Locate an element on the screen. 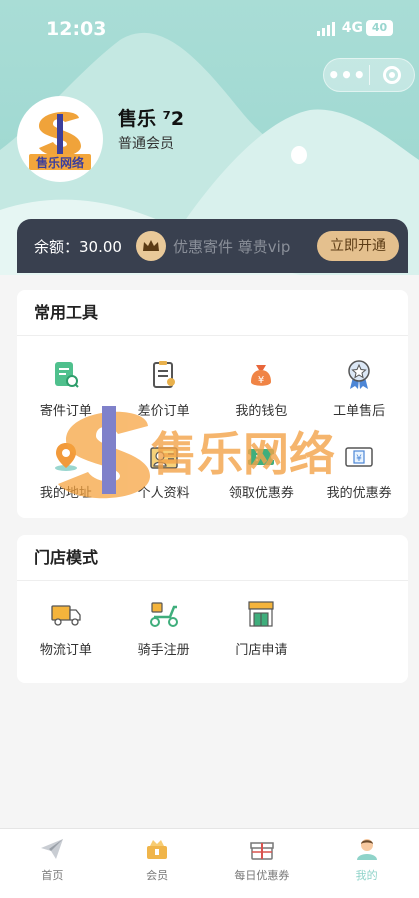 This screenshot has width=419, height=898. store-icon is located at coordinates (261, 614).